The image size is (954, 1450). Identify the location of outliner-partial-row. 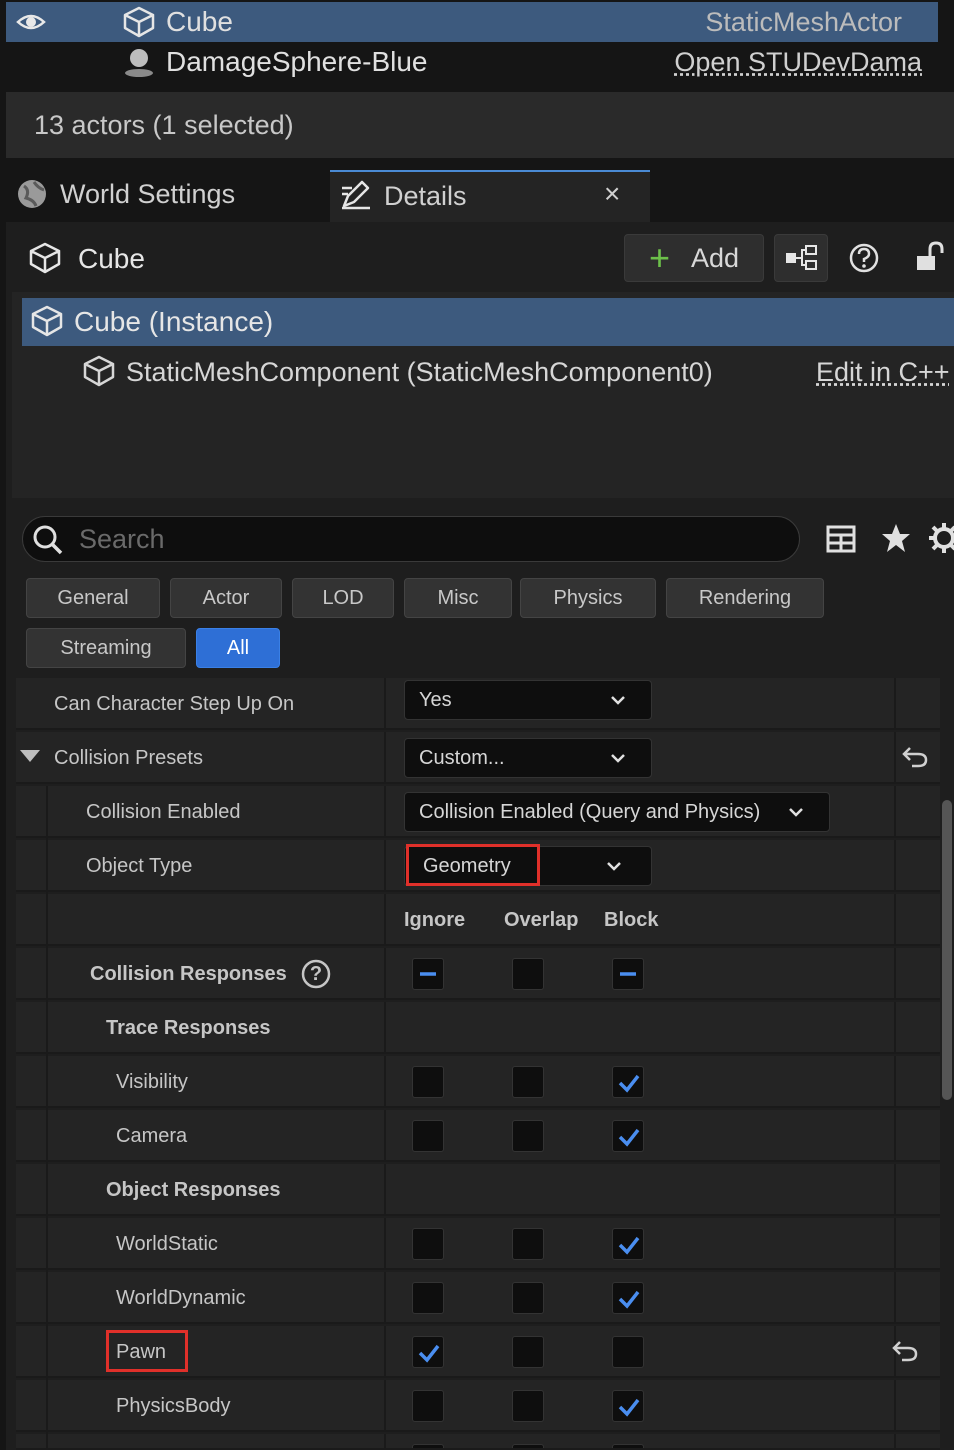
(472, 87).